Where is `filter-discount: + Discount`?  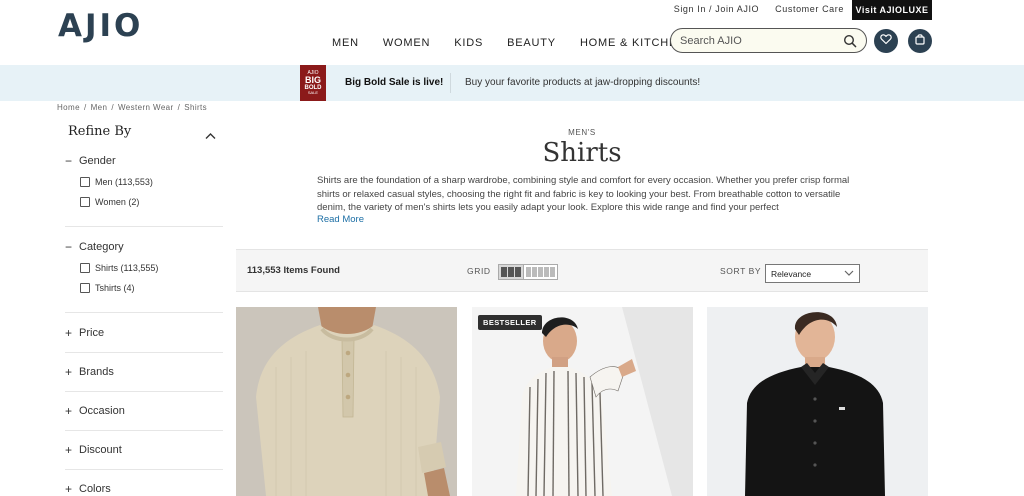 filter-discount: + Discount is located at coordinates (93, 450).